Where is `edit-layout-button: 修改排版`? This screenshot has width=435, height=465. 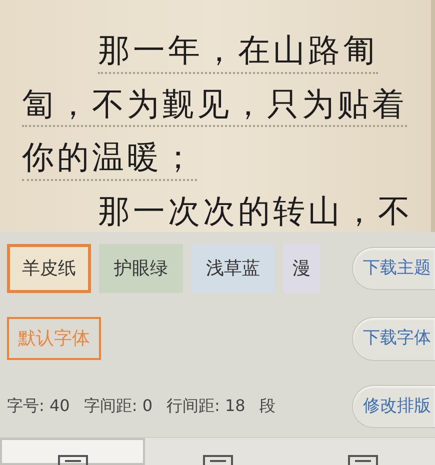
edit-layout-button: 修改排版 is located at coordinates (393, 406).